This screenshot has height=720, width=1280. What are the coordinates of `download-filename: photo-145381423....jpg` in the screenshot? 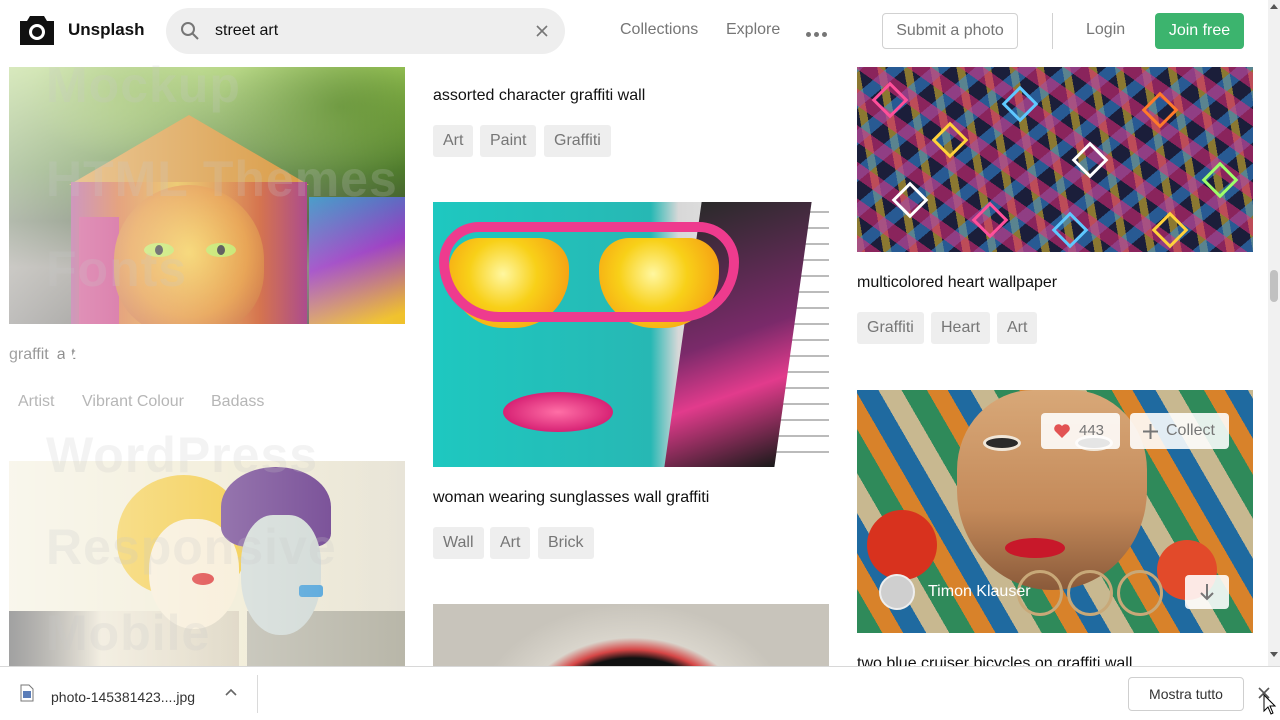 It's located at (123, 697).